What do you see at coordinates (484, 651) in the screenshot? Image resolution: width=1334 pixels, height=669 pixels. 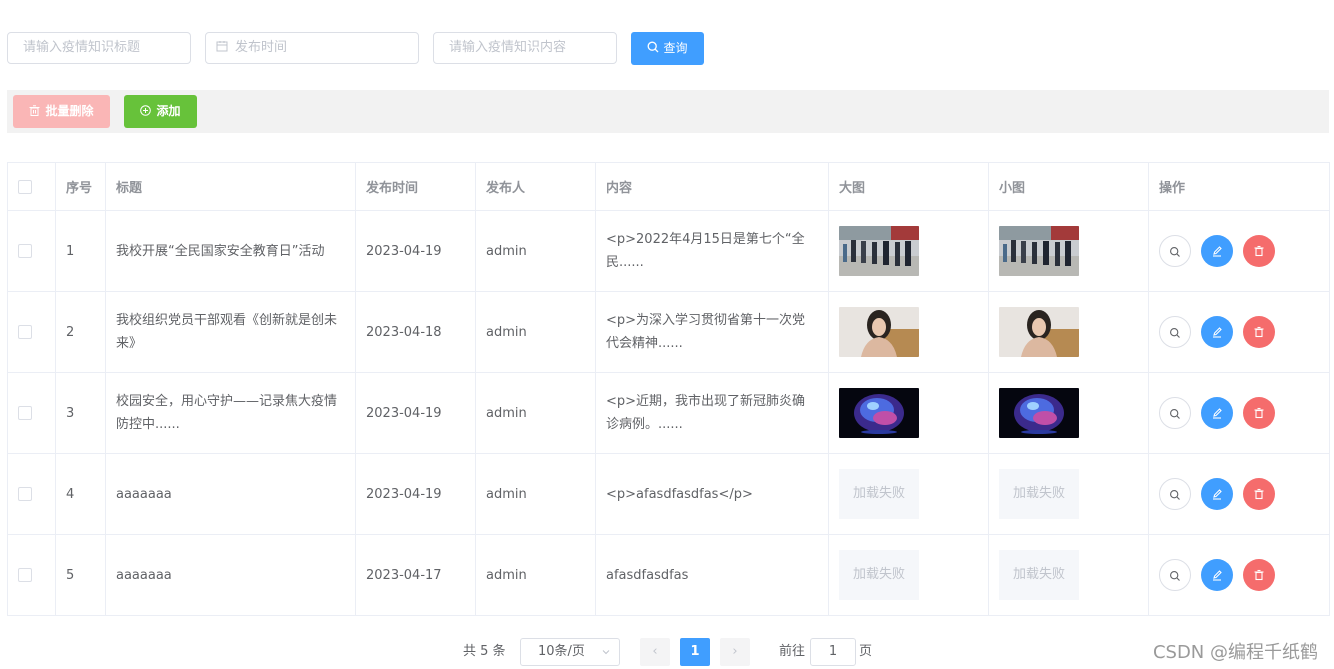 I see `pagination-total: 共 5 条` at bounding box center [484, 651].